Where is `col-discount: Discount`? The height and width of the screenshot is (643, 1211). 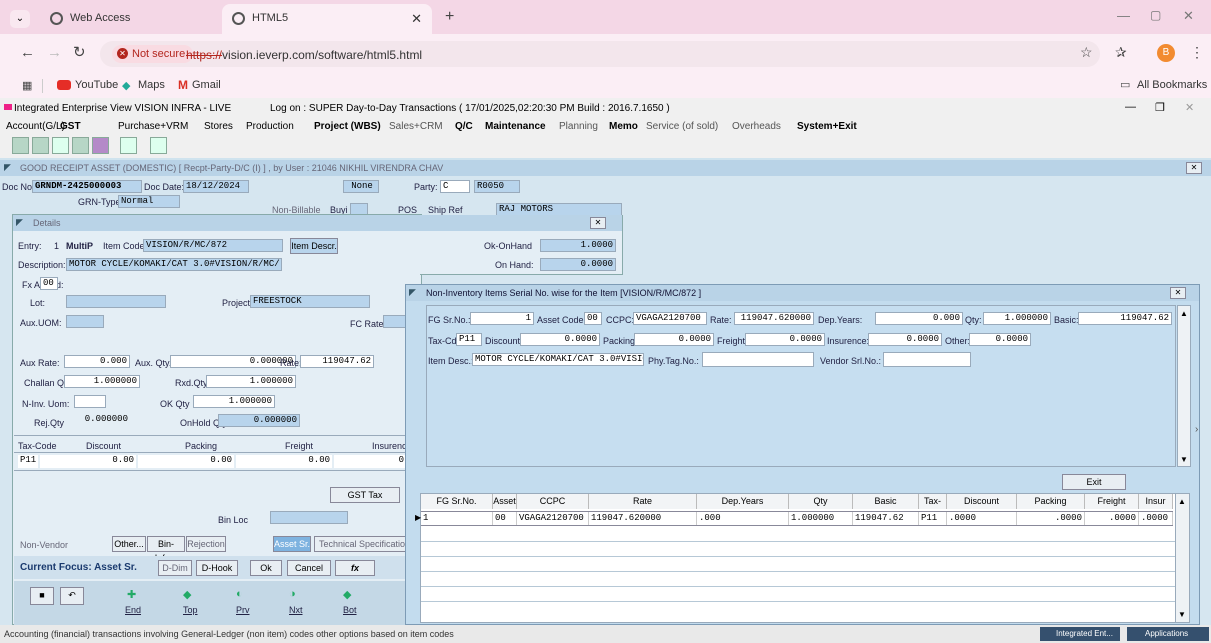 col-discount: Discount is located at coordinates (982, 501).